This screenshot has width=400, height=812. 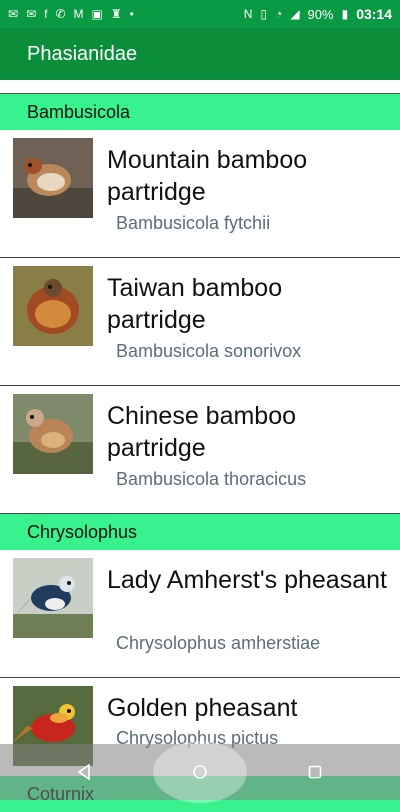 What do you see at coordinates (202, 432) in the screenshot?
I see `common-name: Chinese bamboo partridge` at bounding box center [202, 432].